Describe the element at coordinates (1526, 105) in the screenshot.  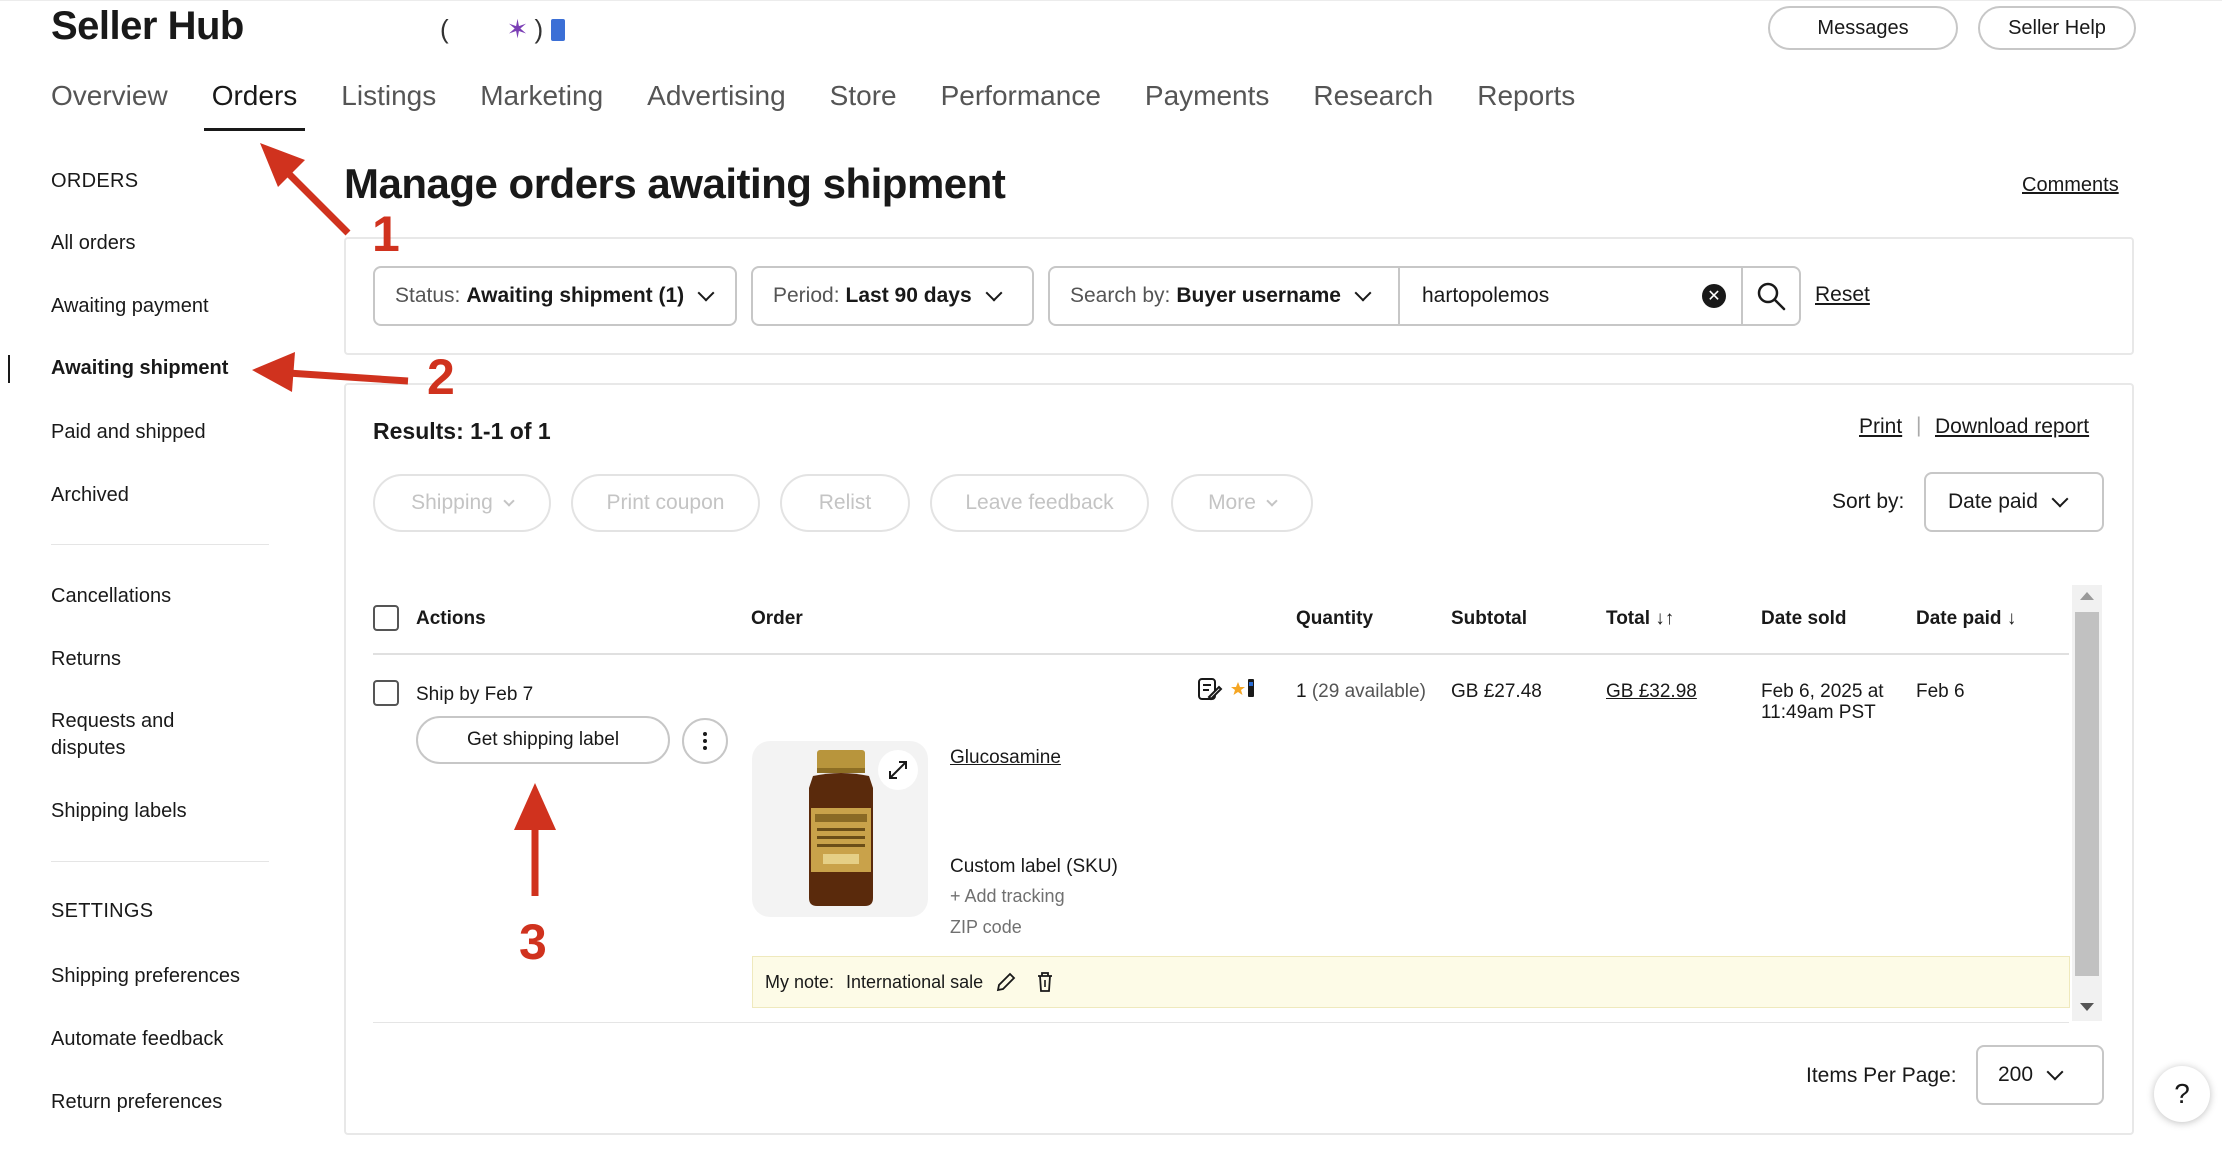
I see `tab-reports: Reports` at that location.